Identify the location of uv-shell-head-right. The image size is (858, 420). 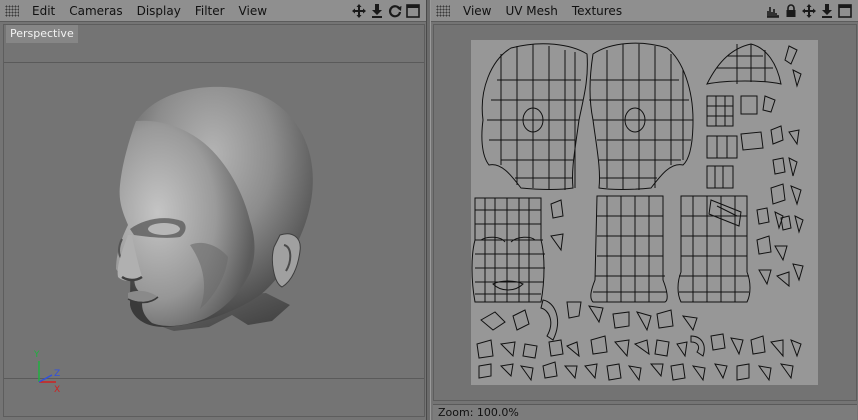
(641, 116).